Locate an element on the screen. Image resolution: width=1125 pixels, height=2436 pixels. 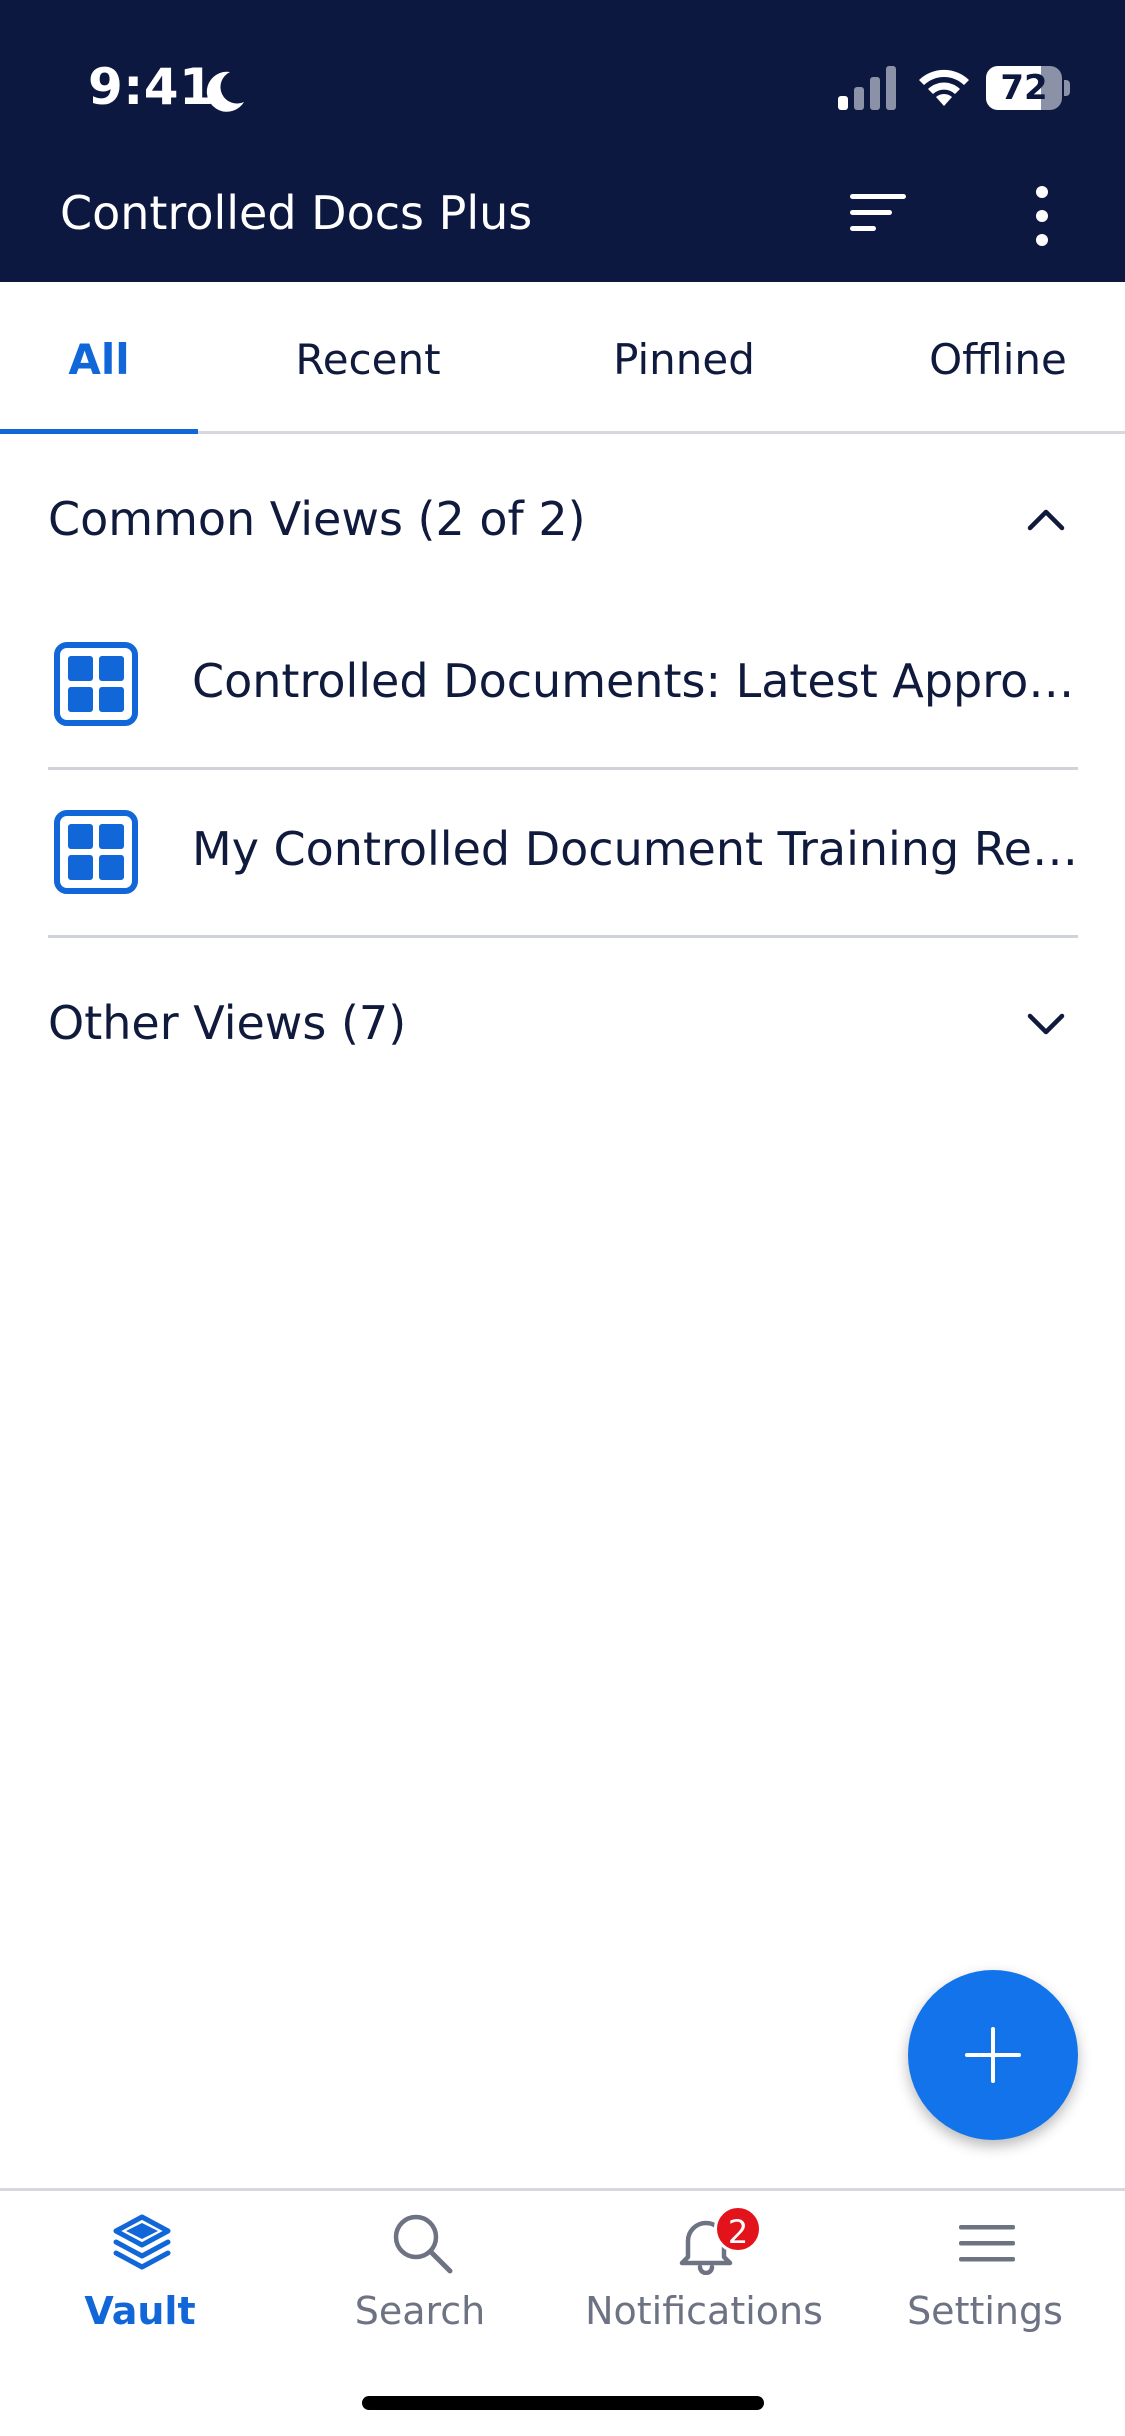
search-icon is located at coordinates (423, 2244).